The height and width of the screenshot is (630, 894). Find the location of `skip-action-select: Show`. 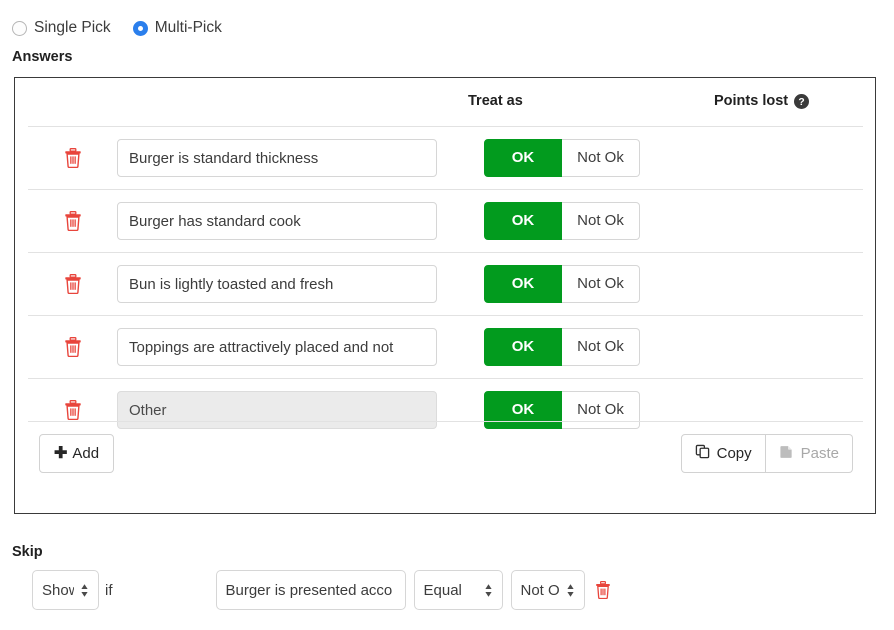

skip-action-select: Show is located at coordinates (65, 590).